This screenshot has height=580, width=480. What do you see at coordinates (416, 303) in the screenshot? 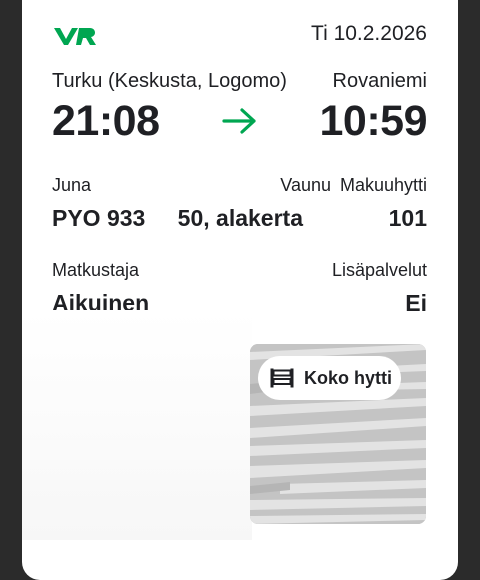
I see `extras-value: Ei` at bounding box center [416, 303].